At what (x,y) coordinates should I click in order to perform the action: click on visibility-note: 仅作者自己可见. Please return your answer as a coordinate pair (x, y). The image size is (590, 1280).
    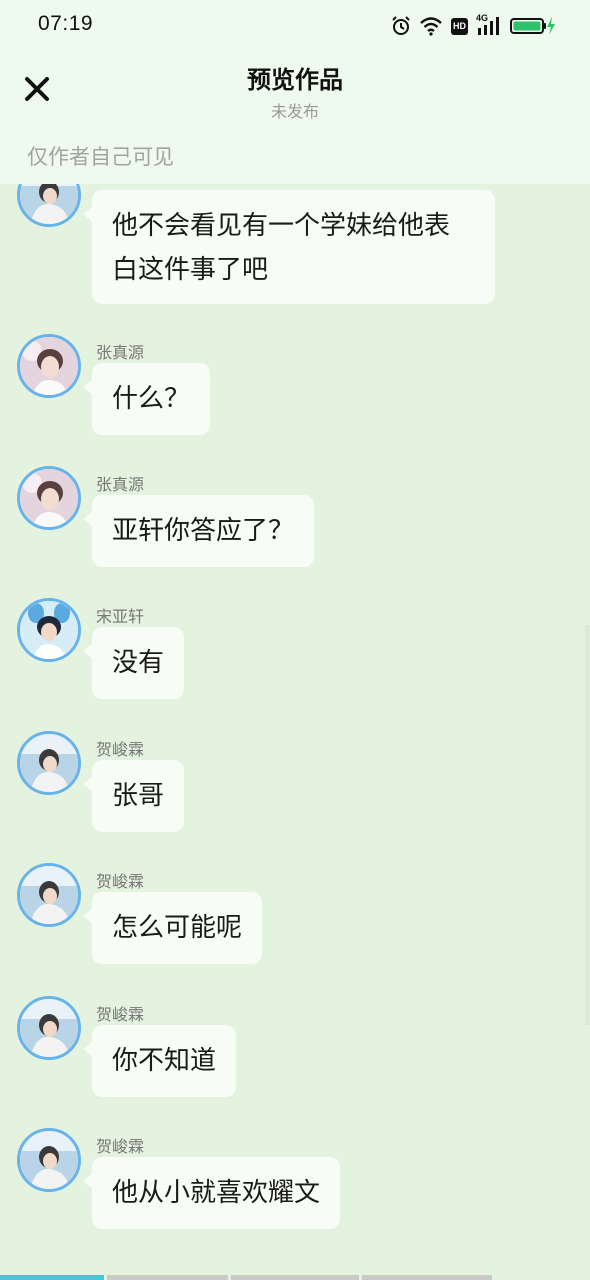
    Looking at the image, I should click on (100, 157).